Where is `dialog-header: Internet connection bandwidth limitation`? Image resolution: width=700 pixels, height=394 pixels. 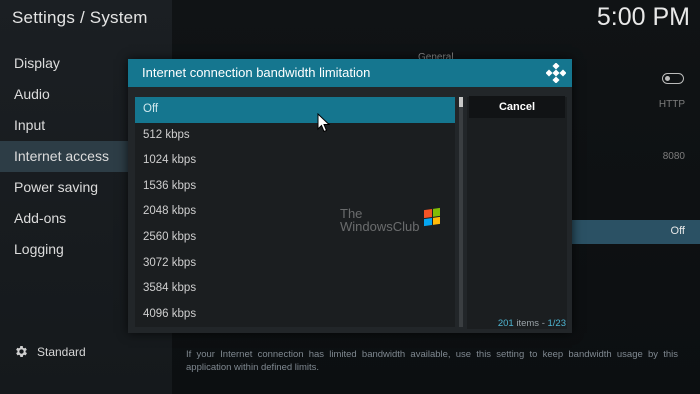 dialog-header: Internet connection bandwidth limitation is located at coordinates (350, 73).